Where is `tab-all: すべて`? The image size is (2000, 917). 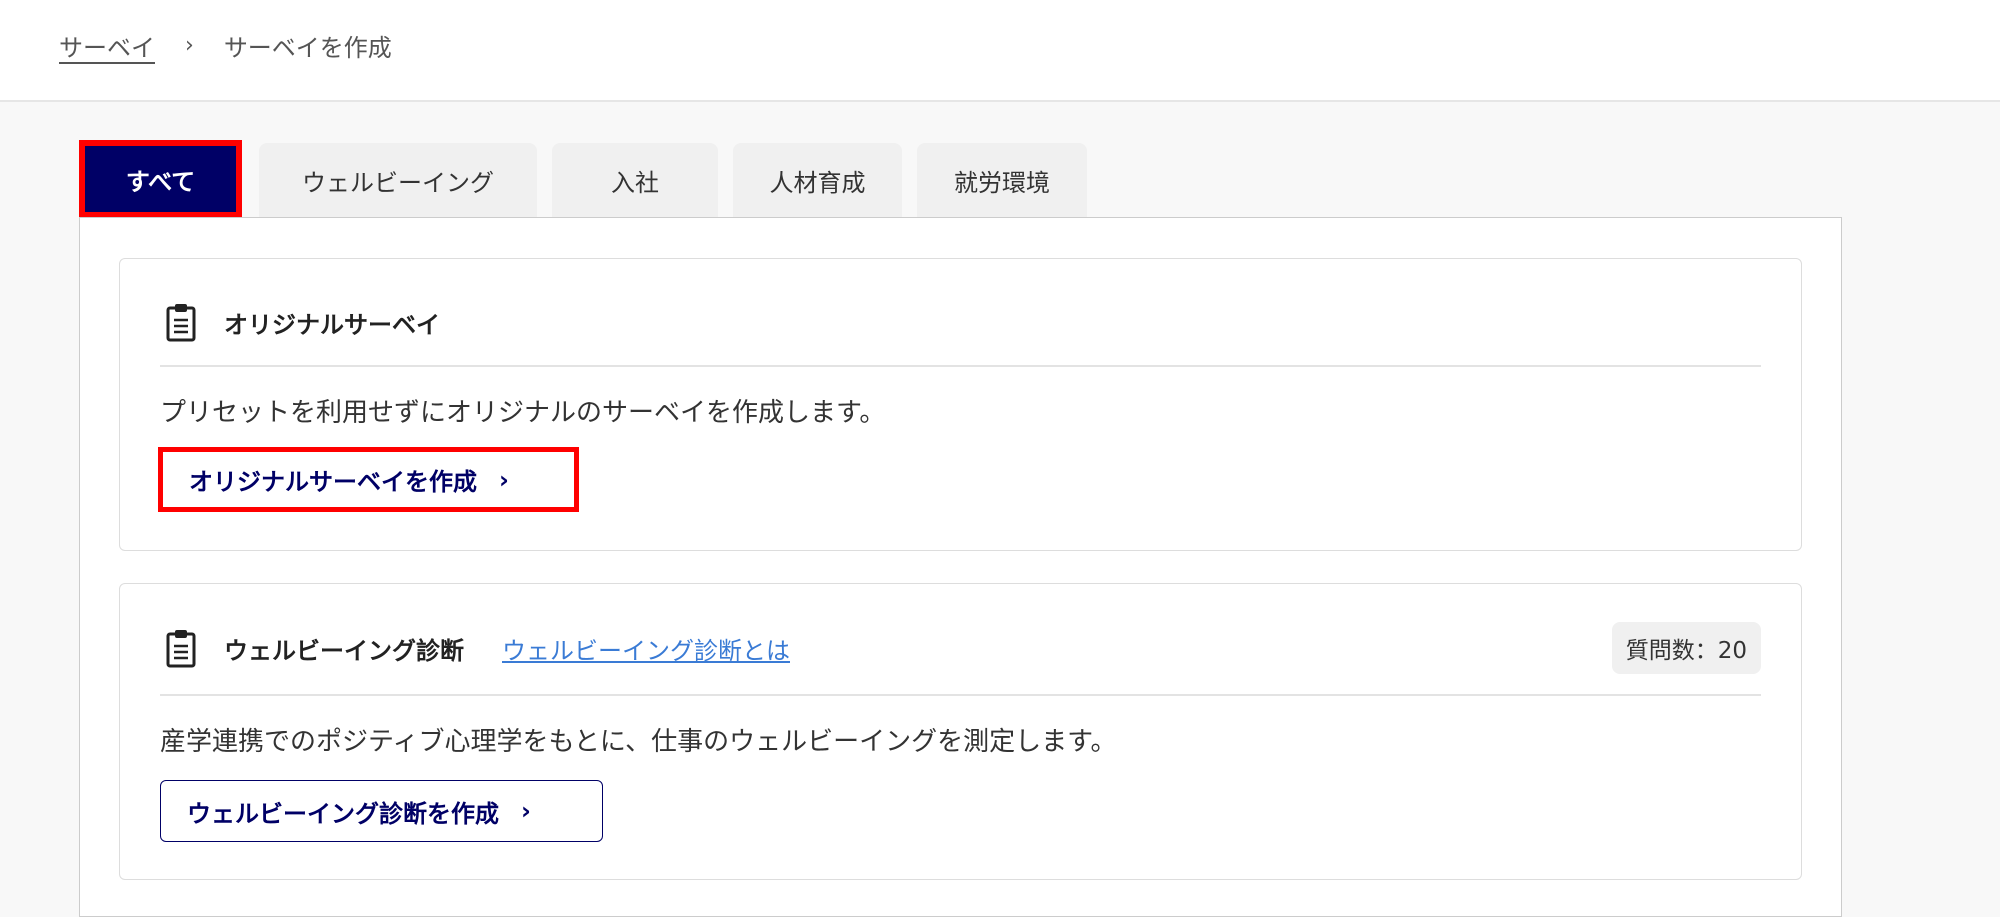
tab-all: すべて is located at coordinates (160, 179).